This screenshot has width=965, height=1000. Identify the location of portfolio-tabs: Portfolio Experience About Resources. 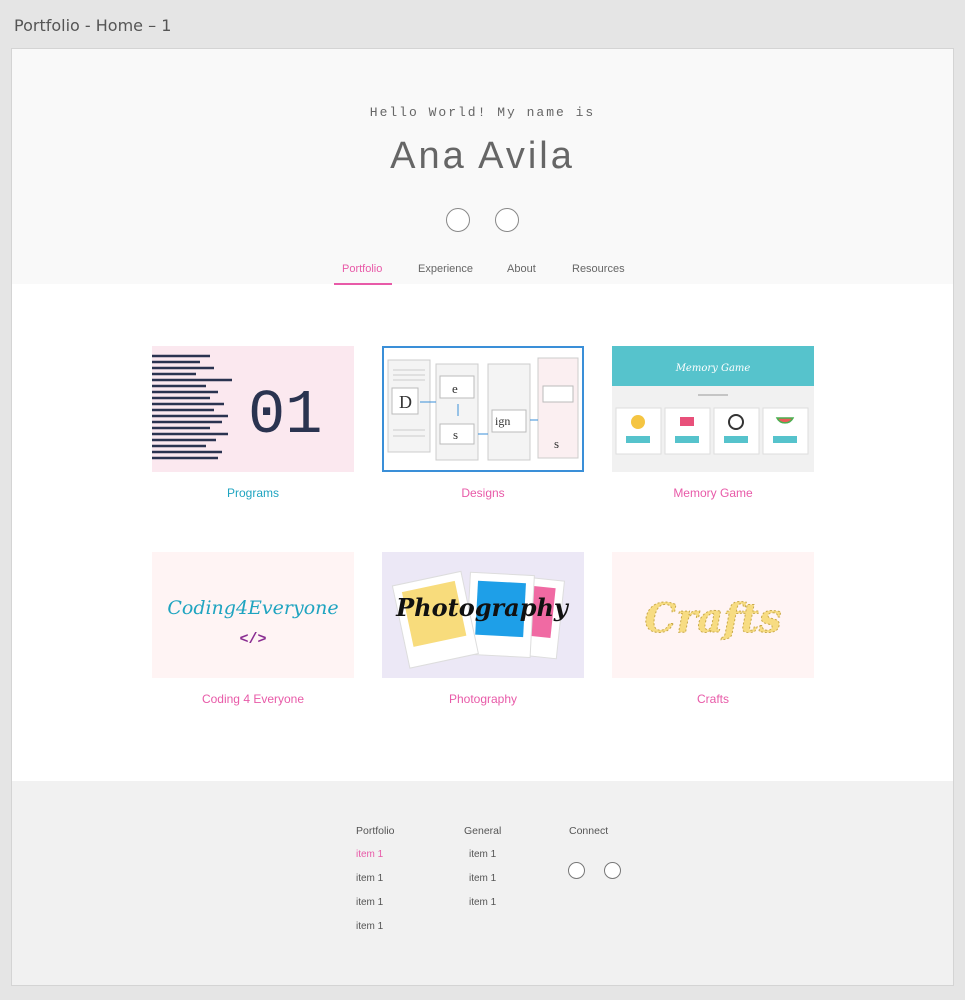
(482, 274).